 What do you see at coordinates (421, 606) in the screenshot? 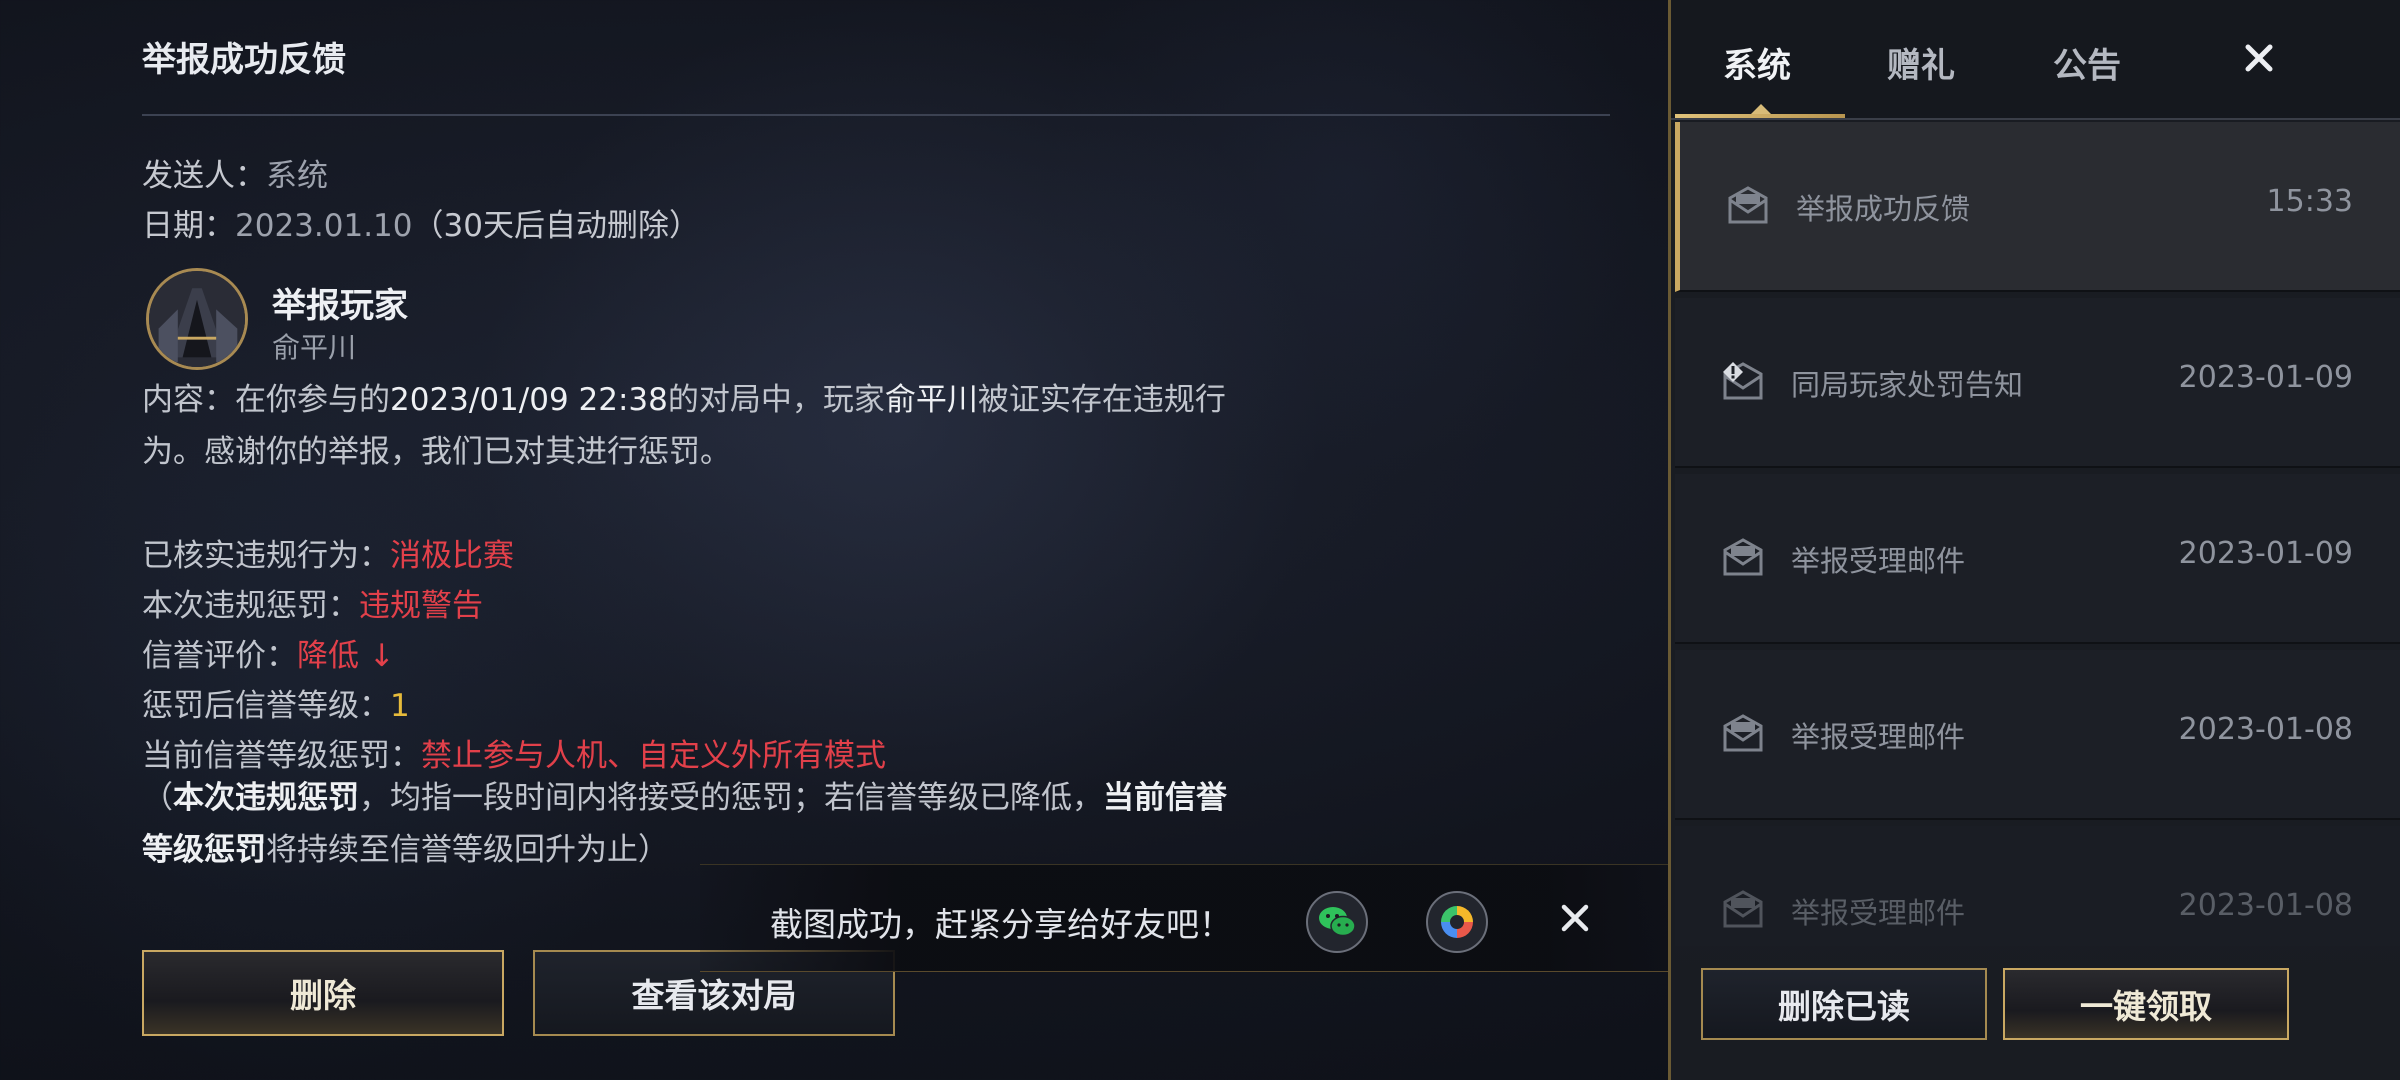
I see `penalty-value: 违规警告` at bounding box center [421, 606].